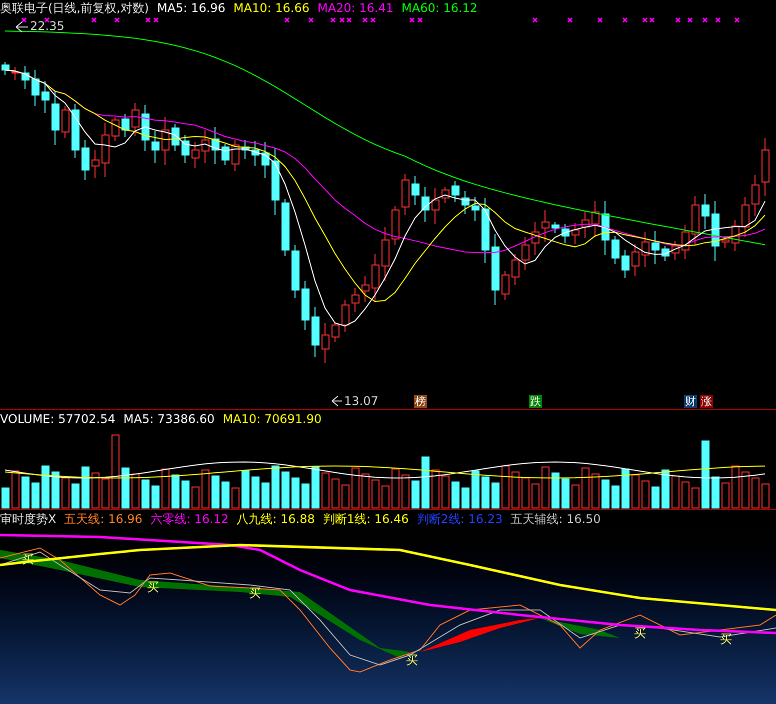  What do you see at coordinates (690, 401) in the screenshot?
I see `event-marker: 财` at bounding box center [690, 401].